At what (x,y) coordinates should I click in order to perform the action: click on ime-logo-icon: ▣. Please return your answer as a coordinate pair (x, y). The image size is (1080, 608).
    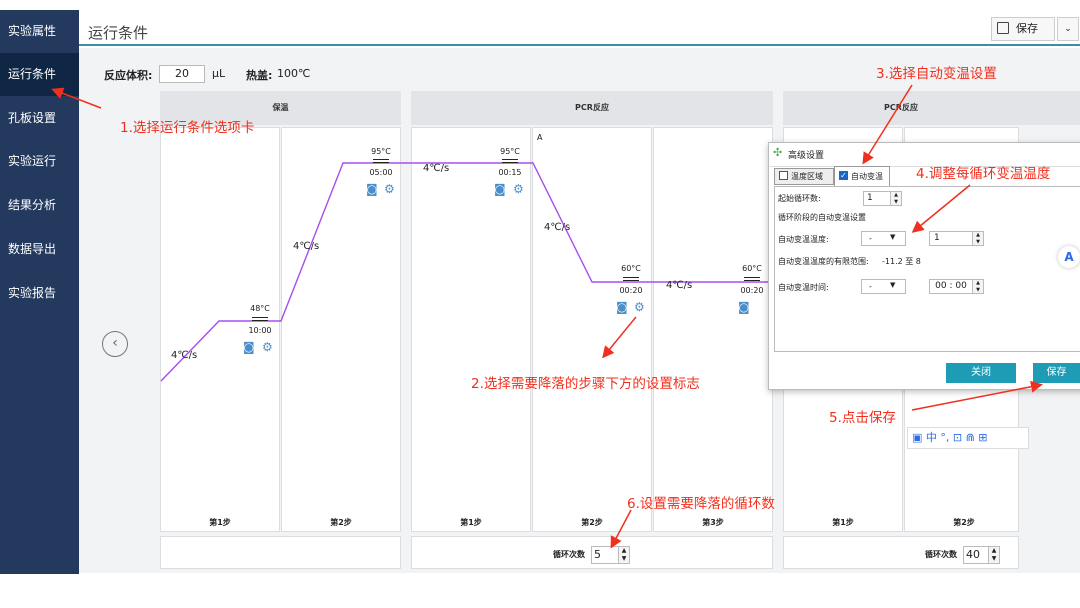
    Looking at the image, I should click on (919, 437).